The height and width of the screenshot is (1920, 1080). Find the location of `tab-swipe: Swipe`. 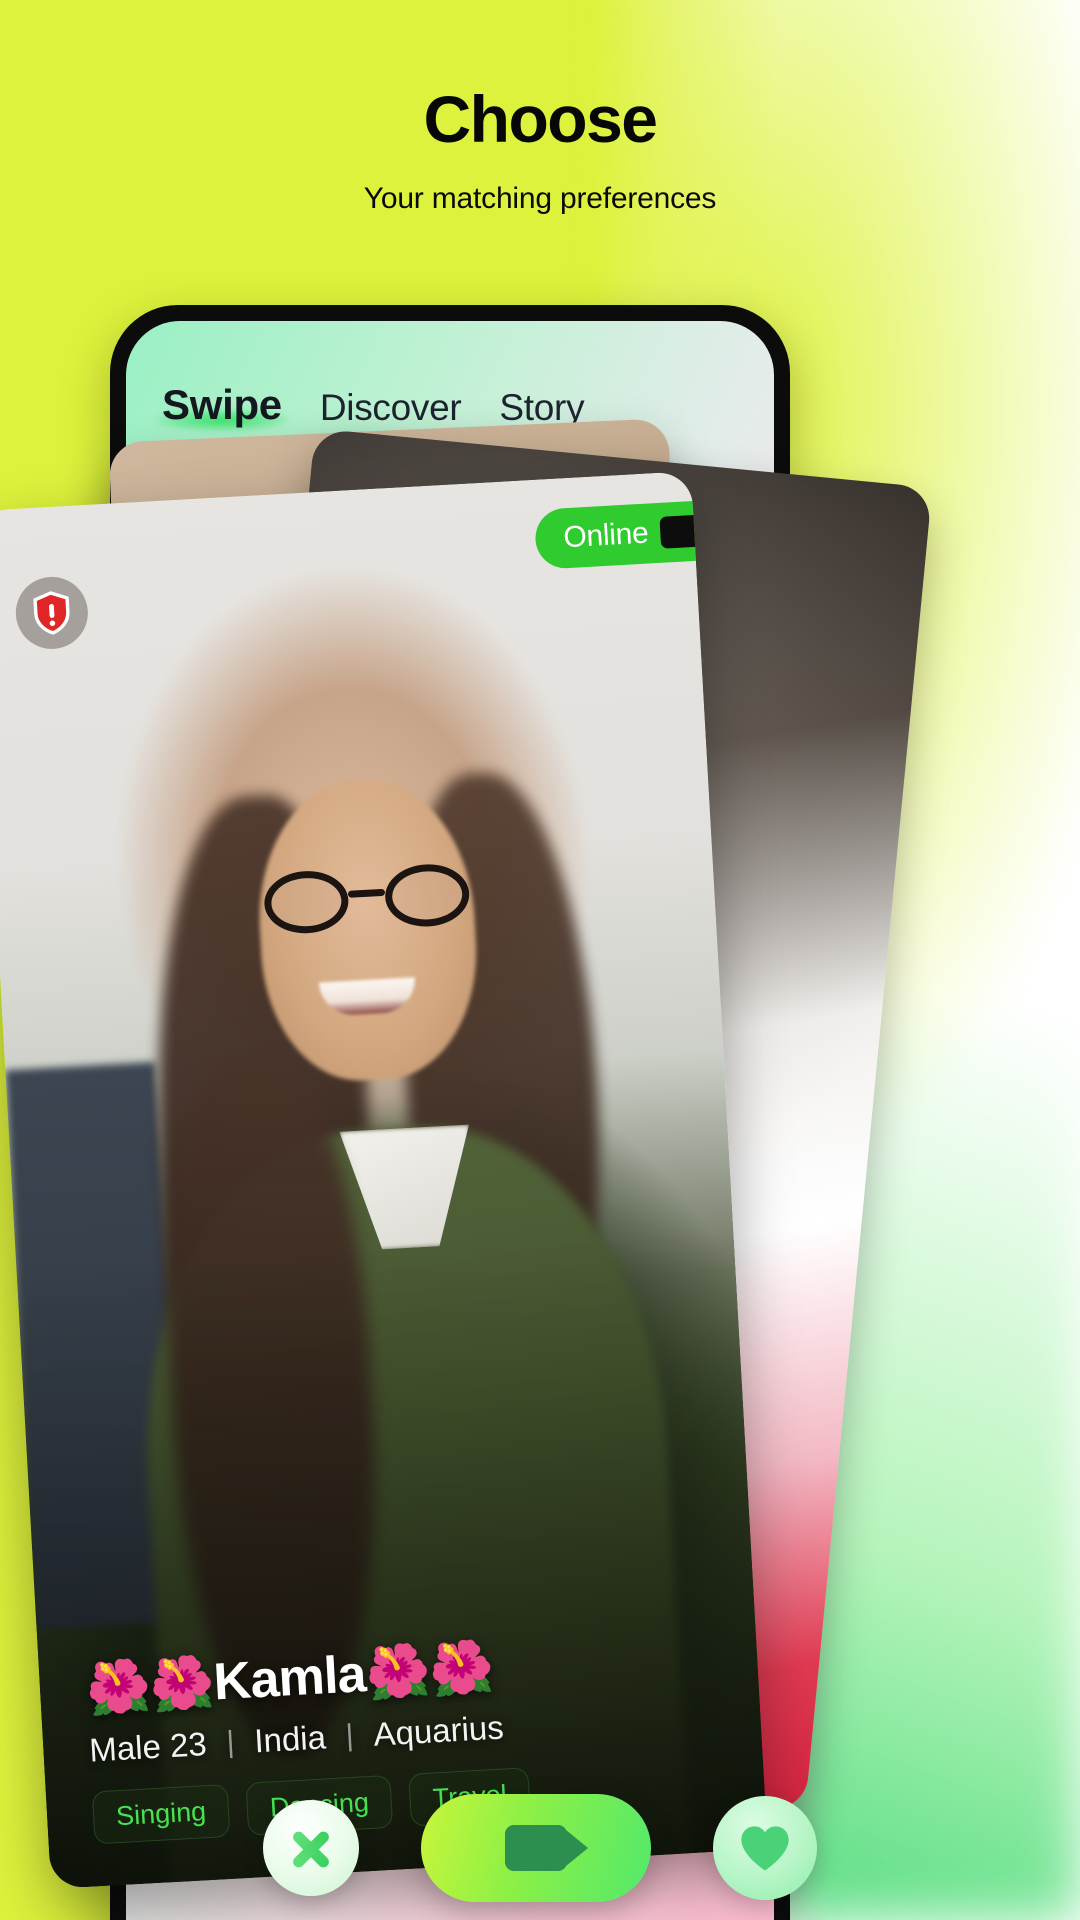

tab-swipe: Swipe is located at coordinates (222, 405).